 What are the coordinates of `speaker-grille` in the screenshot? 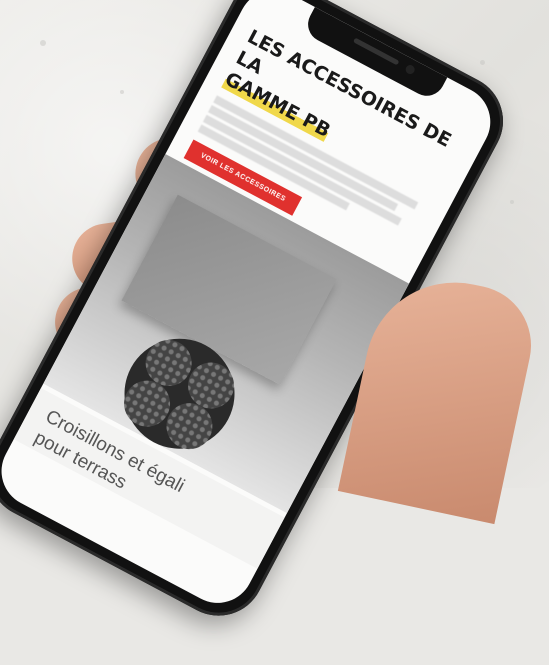 It's located at (376, 51).